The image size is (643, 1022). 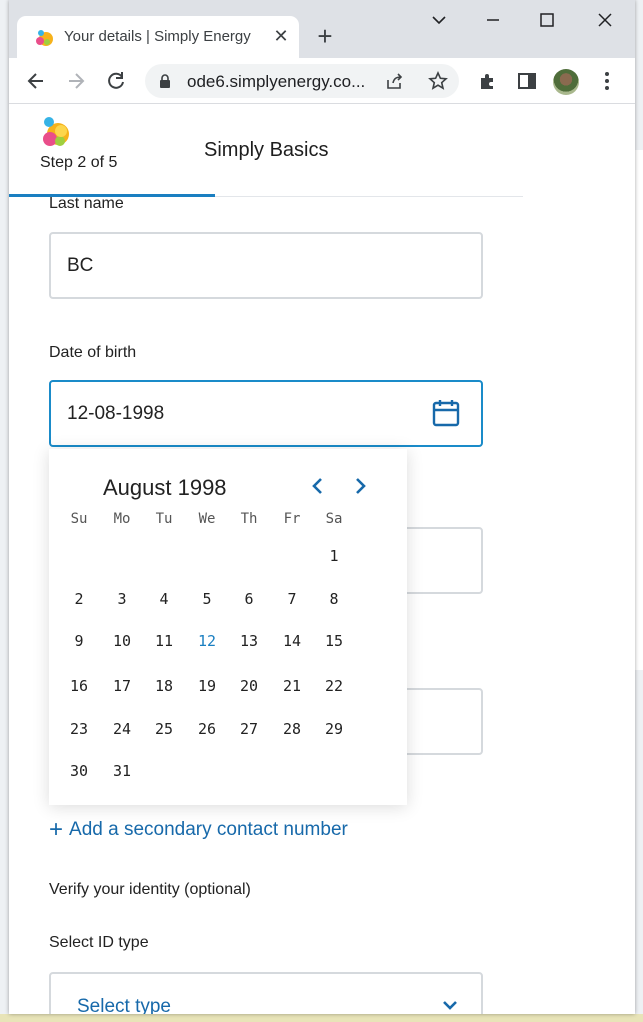 I want to click on day-cell: 7, so click(x=292, y=599).